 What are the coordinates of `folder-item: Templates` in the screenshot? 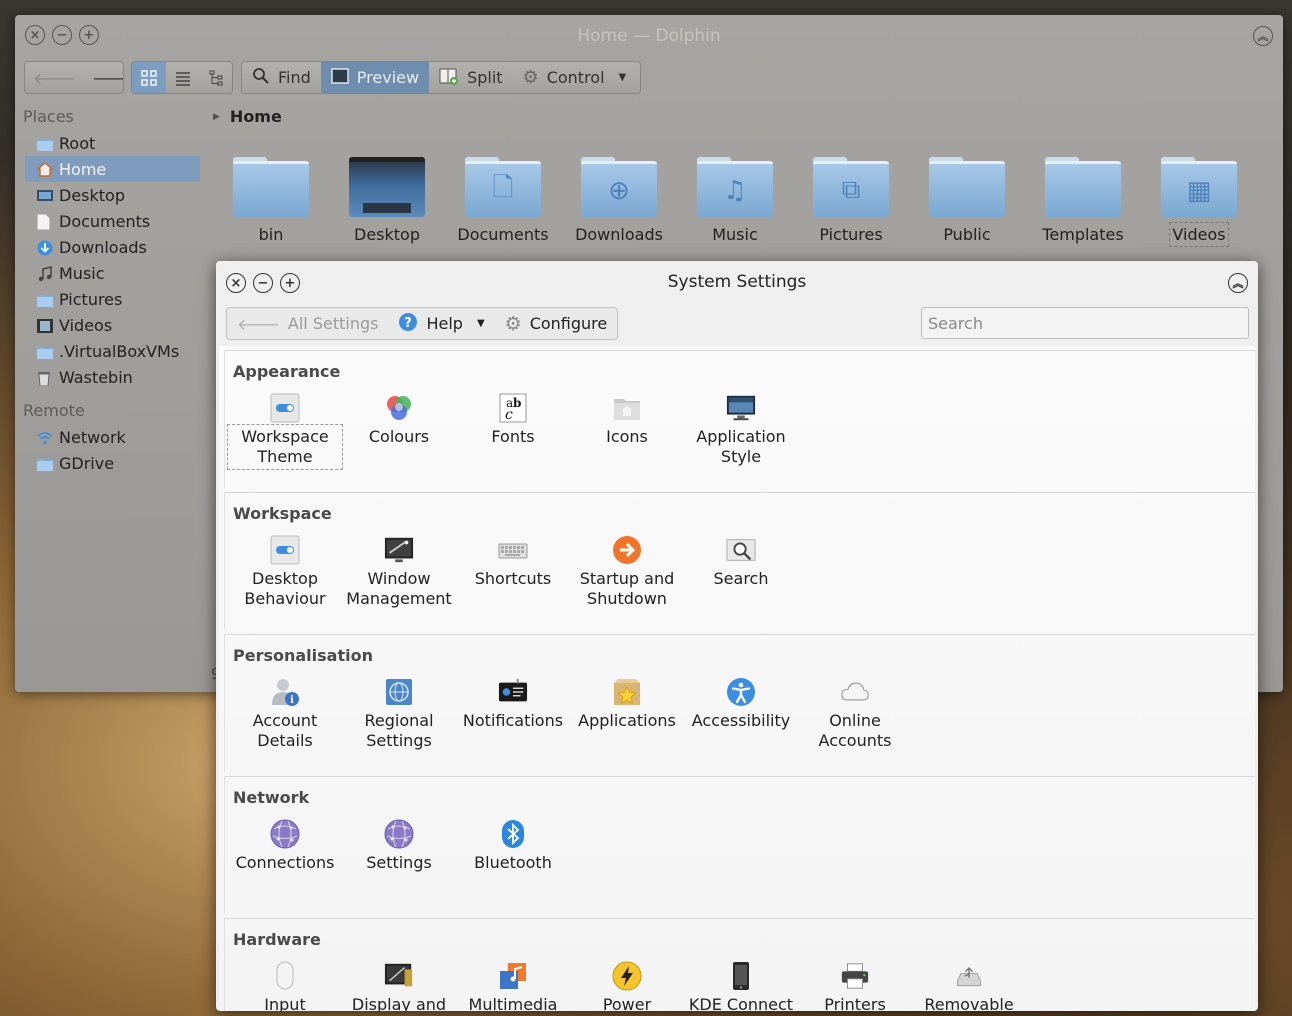 It's located at (1083, 198).